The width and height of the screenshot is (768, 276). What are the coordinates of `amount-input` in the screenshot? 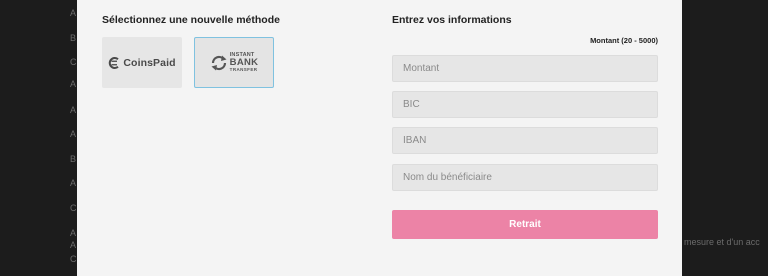 It's located at (525, 68).